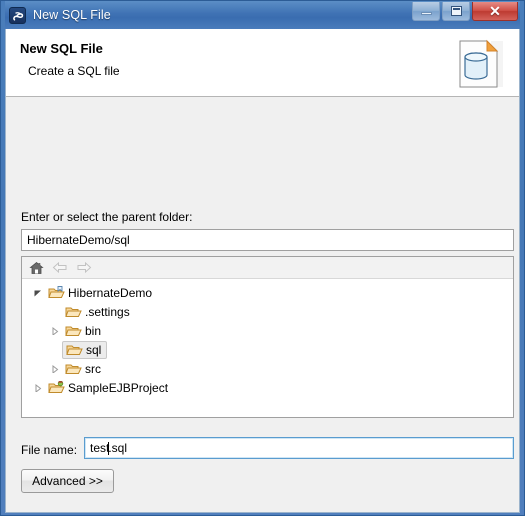 This screenshot has width=525, height=516. Describe the element at coordinates (93, 330) in the screenshot. I see `tree-item-label: bin` at that location.